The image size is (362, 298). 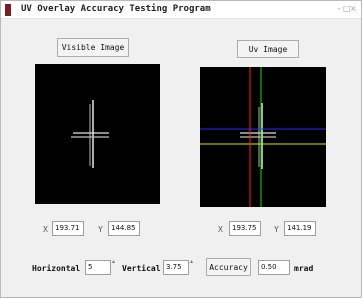 I want to click on visible-y-label: Y, so click(x=100, y=229).